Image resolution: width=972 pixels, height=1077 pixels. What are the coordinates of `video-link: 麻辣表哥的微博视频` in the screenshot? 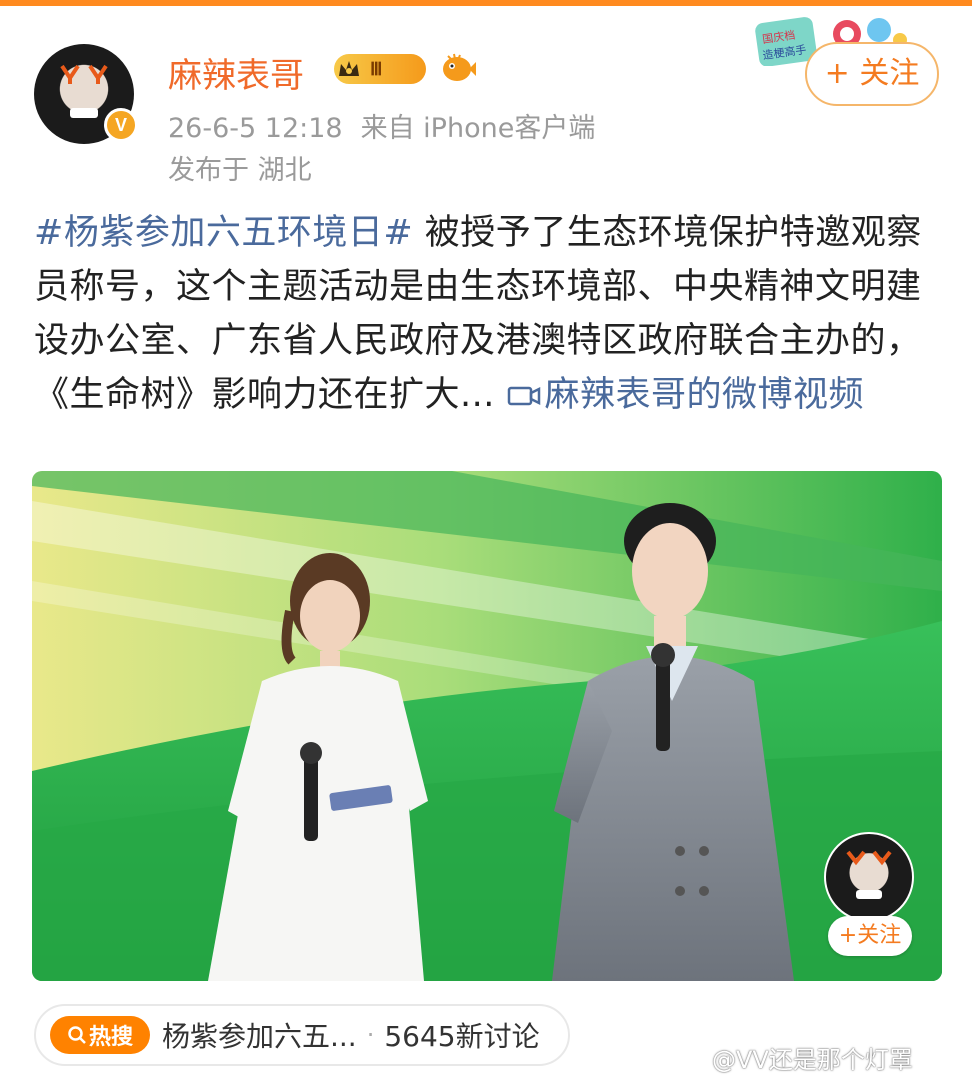 It's located at (686, 395).